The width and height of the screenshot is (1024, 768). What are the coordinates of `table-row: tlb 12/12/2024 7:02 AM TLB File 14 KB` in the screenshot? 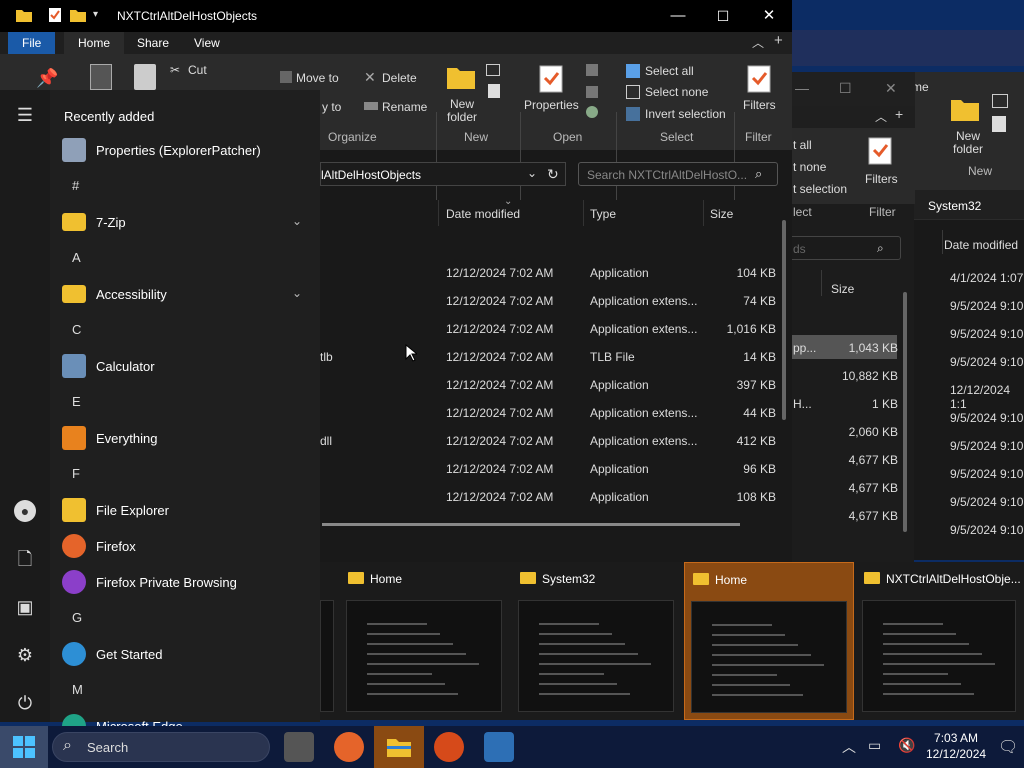 It's located at (552, 357).